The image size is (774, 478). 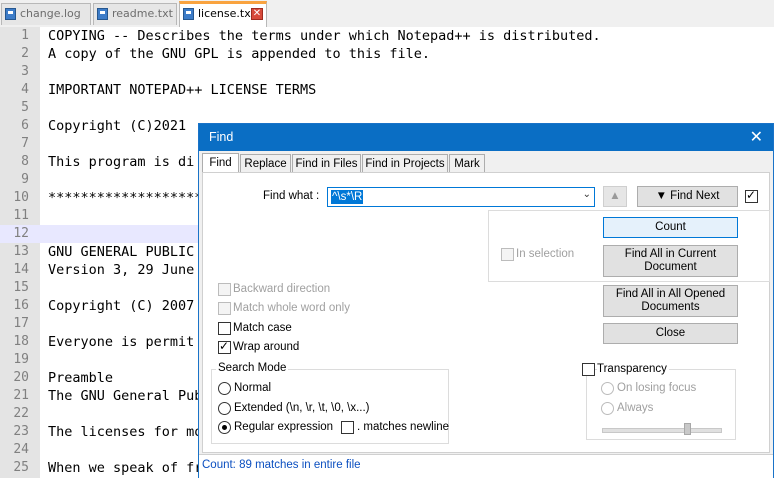 What do you see at coordinates (142, 13) in the screenshot?
I see `tab-label: readme.txt` at bounding box center [142, 13].